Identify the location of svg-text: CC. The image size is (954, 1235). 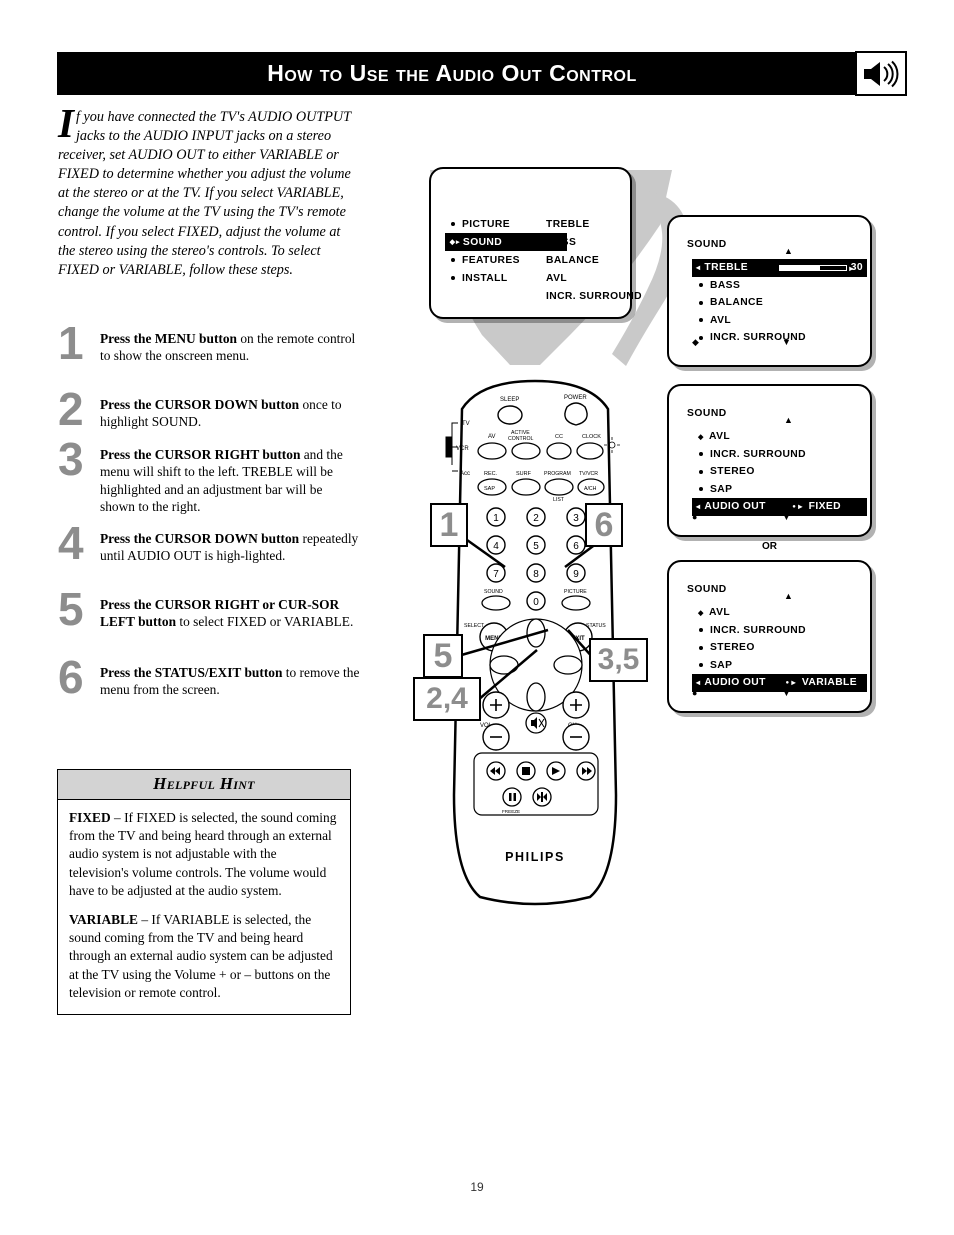
(559, 437).